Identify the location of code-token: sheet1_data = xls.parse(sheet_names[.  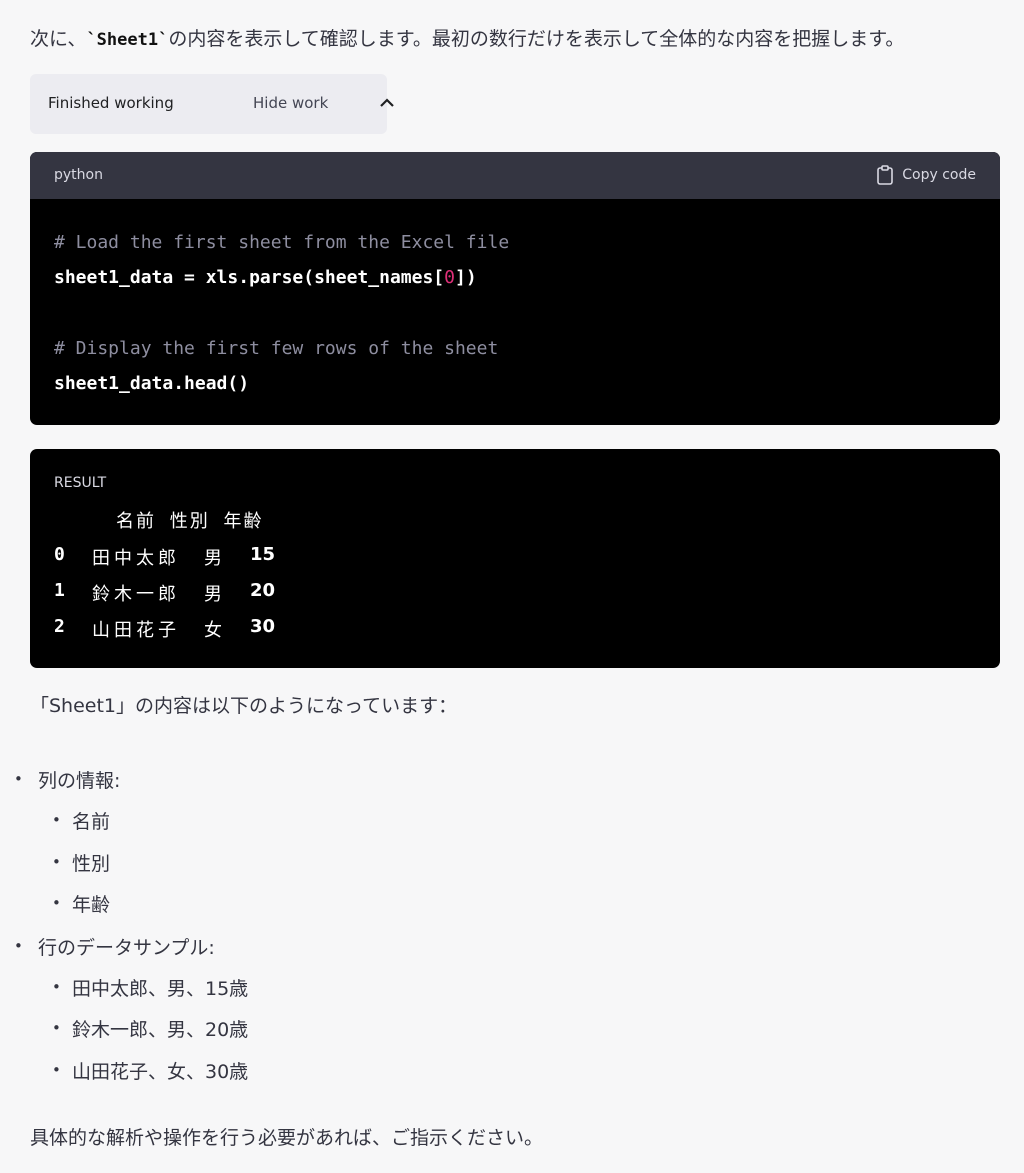
(249, 277).